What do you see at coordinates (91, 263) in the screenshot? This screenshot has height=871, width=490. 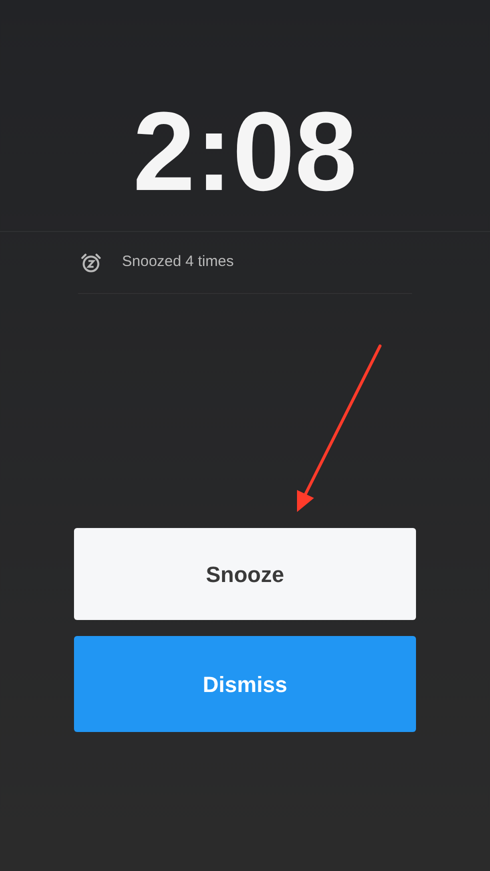 I see `snooze-alarm-icon` at bounding box center [91, 263].